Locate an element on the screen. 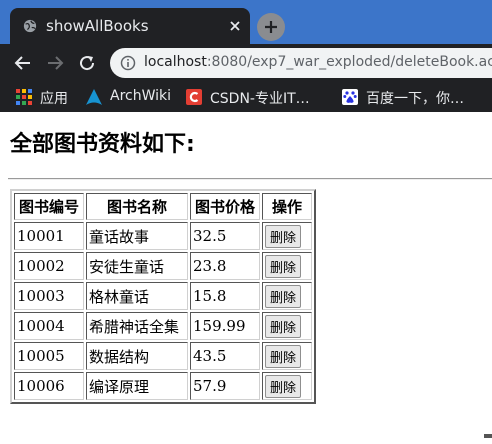 This screenshot has width=492, height=444. cell-book-price: 23.8 is located at coordinates (225, 266).